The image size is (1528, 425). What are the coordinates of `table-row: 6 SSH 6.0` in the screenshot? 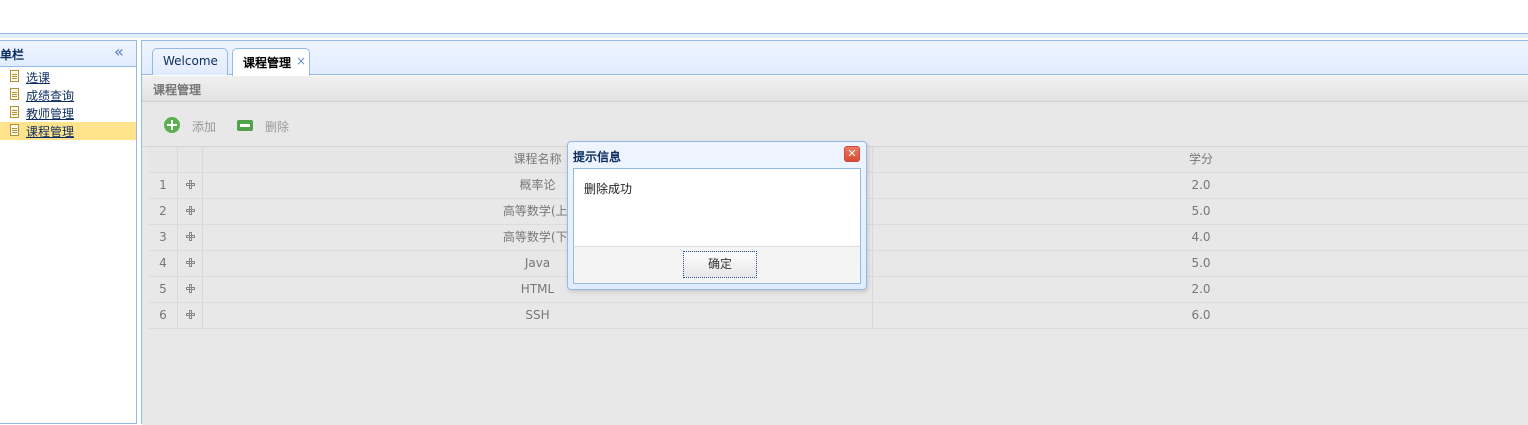 It's located at (838, 316).